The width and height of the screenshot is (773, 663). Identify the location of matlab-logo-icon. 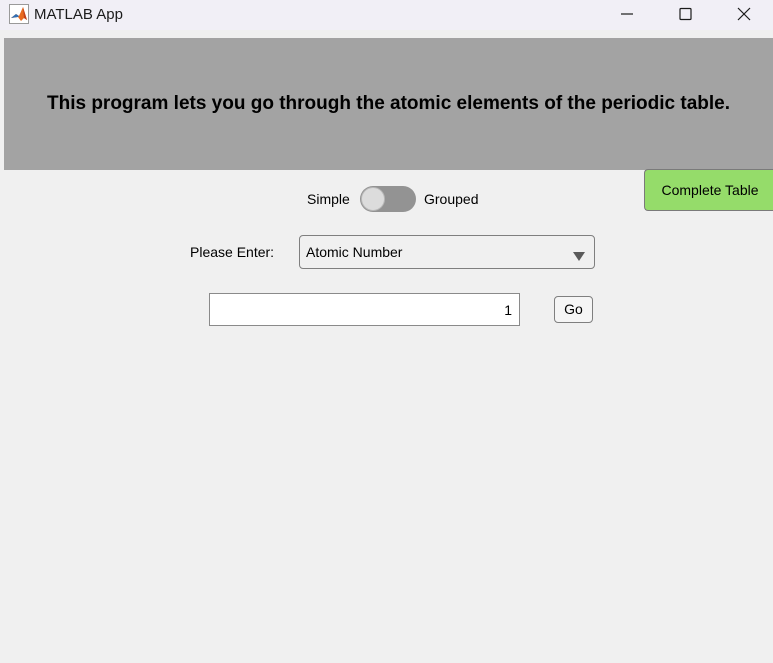
(19, 14).